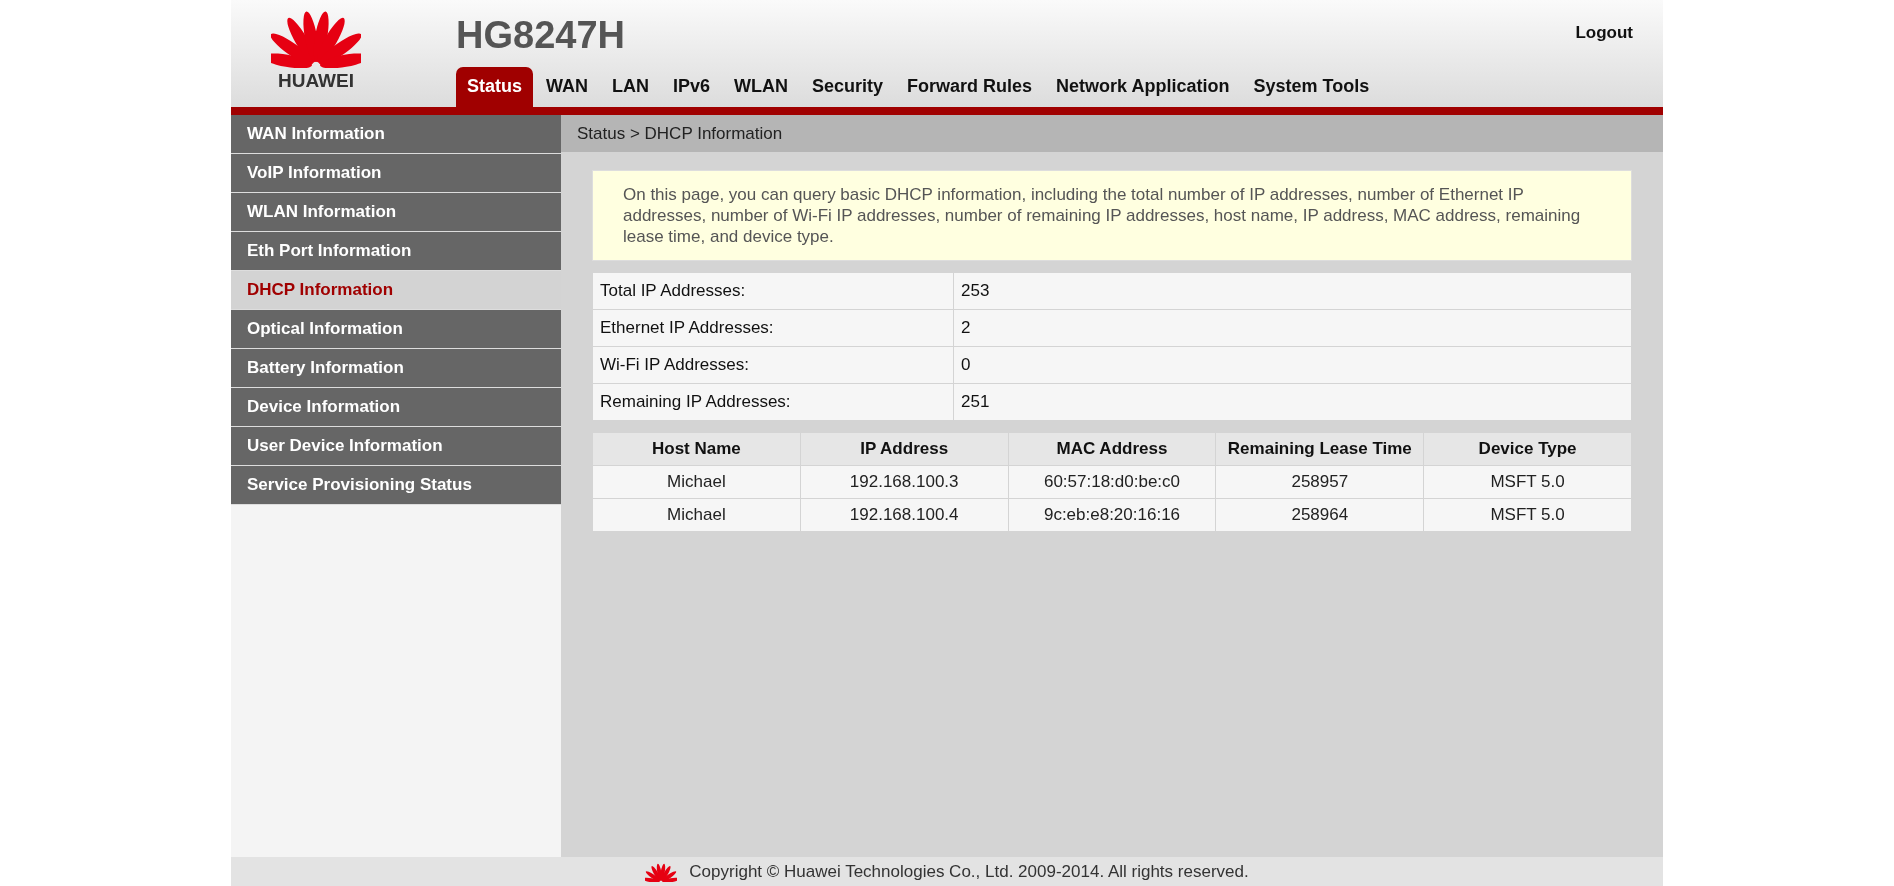 The height and width of the screenshot is (886, 1894). I want to click on field-label: Wi-Fi IP Addresses:, so click(773, 365).